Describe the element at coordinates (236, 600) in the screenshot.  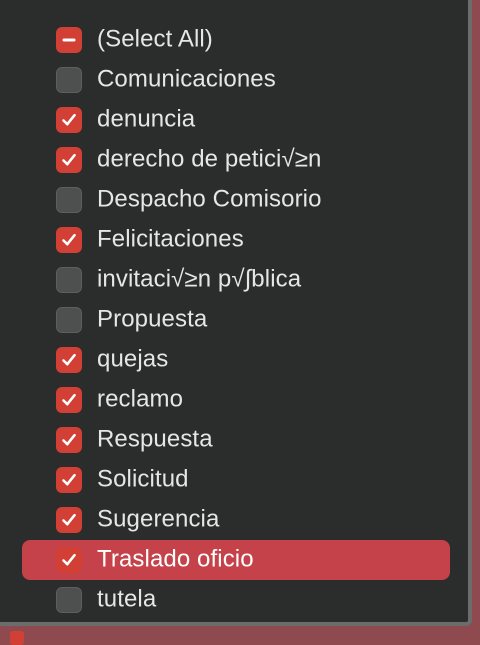
I see `filter-option-item: tutela` at that location.